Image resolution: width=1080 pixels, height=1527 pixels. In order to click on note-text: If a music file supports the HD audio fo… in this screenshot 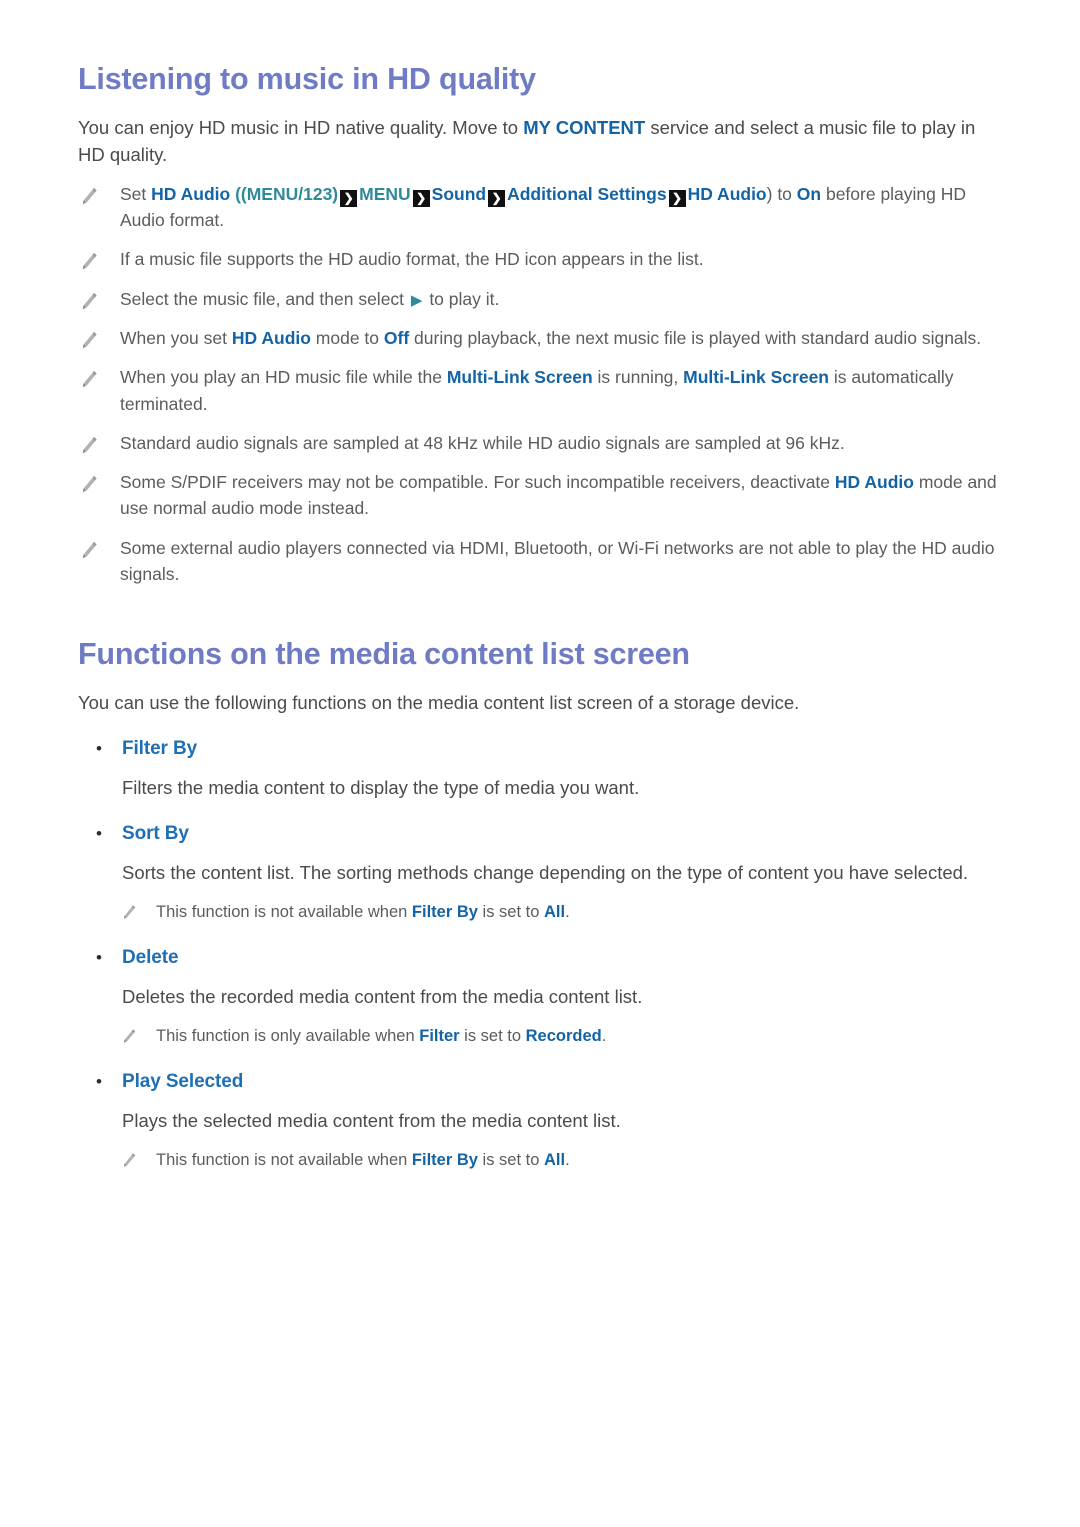, I will do `click(561, 259)`.